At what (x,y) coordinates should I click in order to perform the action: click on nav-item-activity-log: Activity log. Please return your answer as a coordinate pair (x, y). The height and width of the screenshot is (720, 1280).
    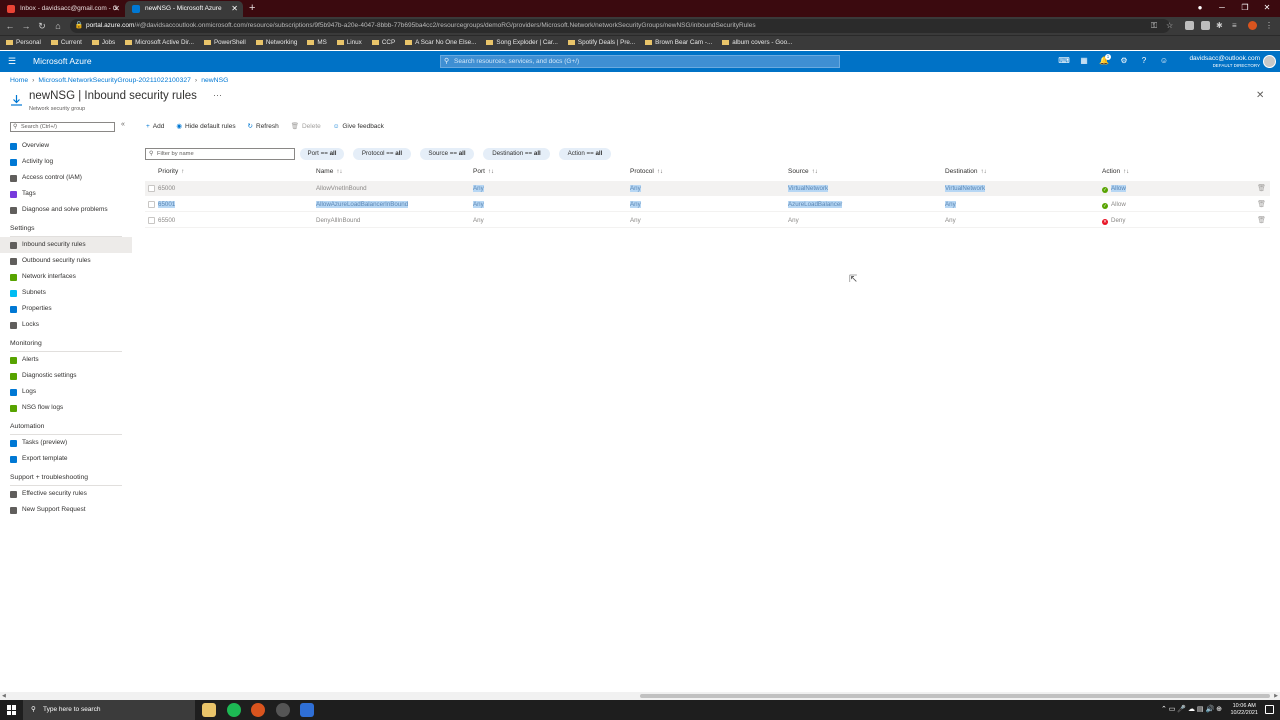
    Looking at the image, I should click on (66, 162).